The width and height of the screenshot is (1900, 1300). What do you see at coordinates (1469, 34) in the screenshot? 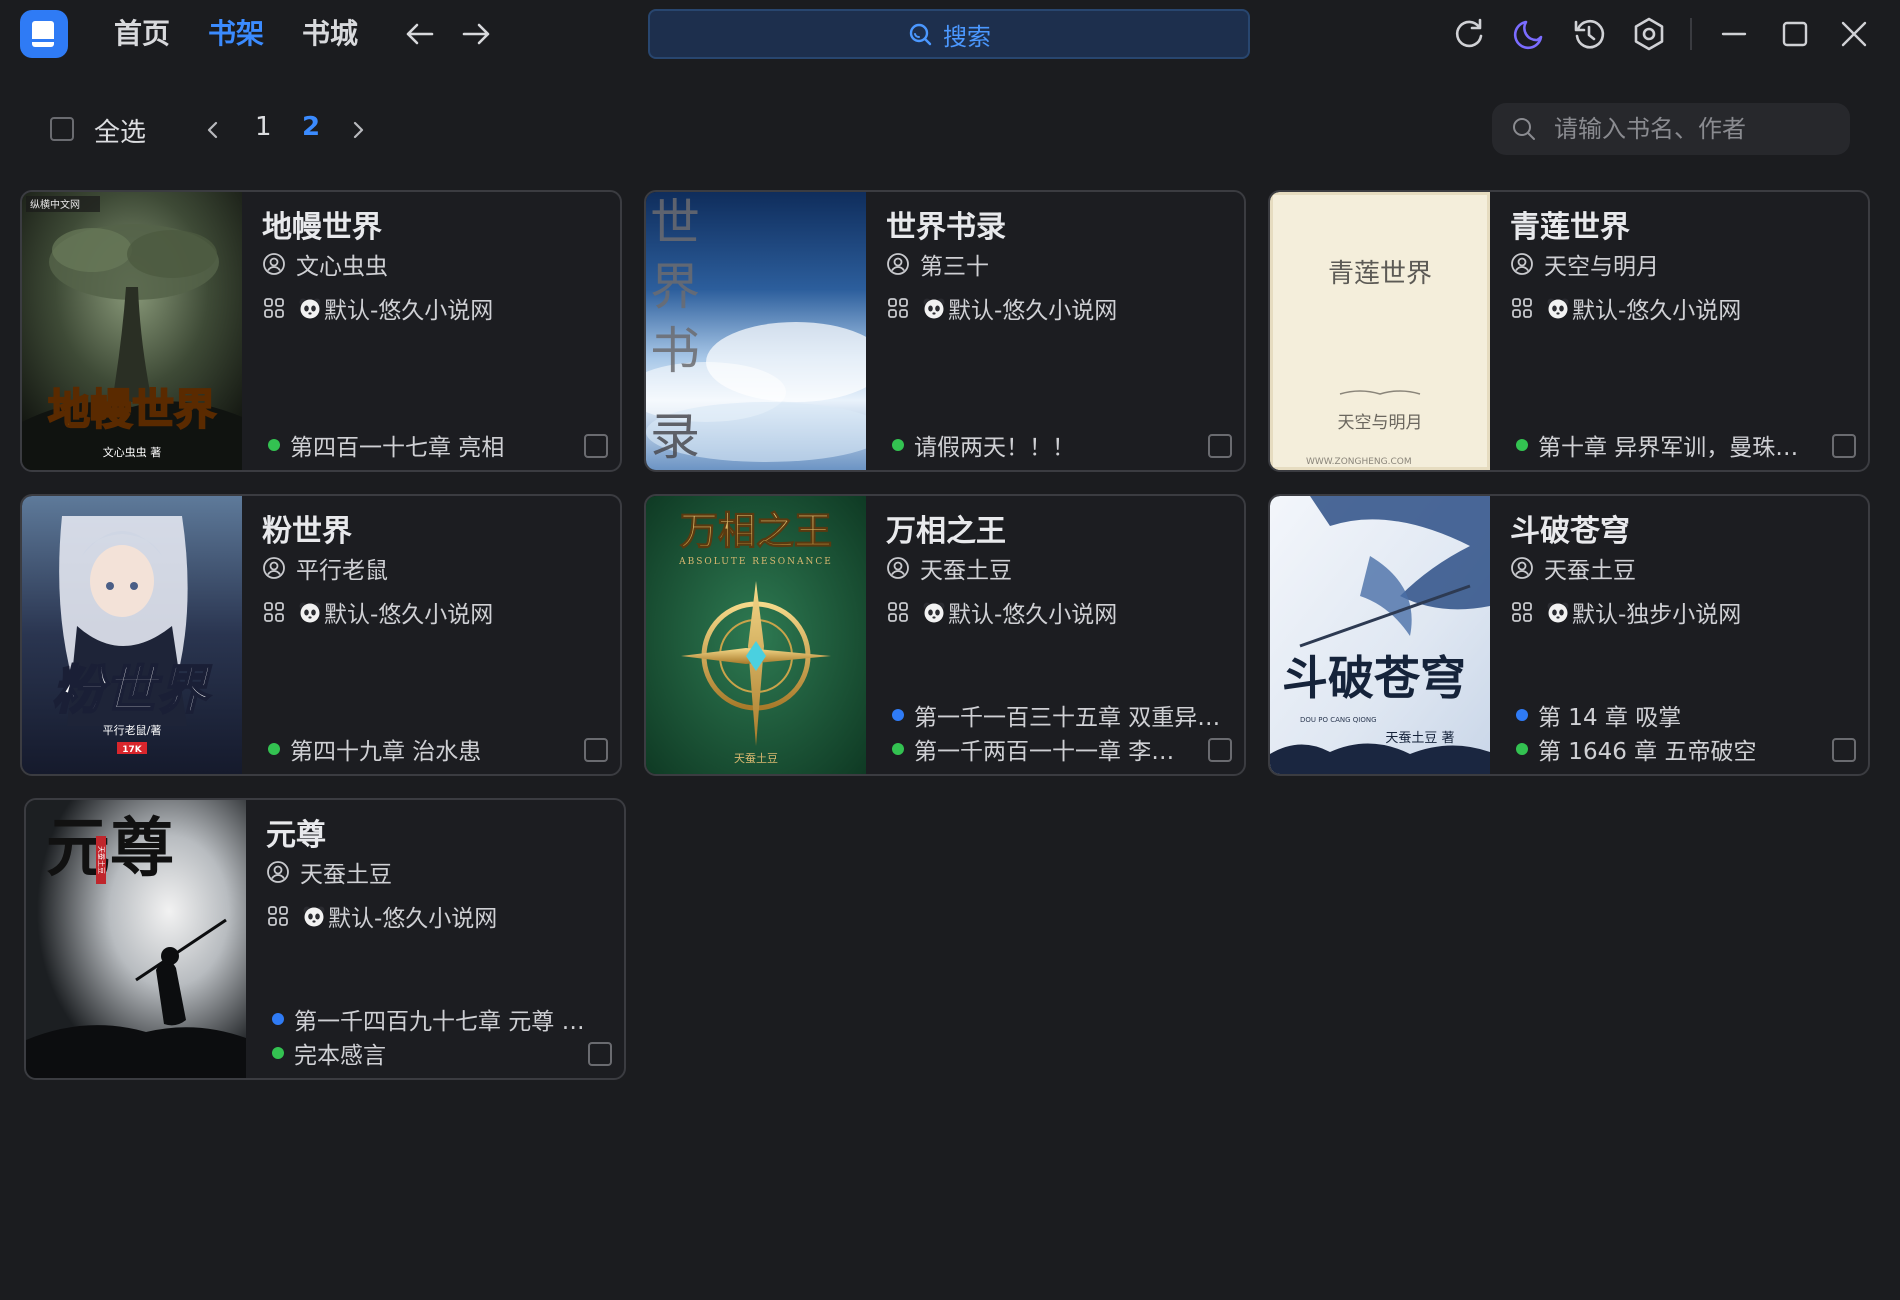
I see `refresh-icon` at bounding box center [1469, 34].